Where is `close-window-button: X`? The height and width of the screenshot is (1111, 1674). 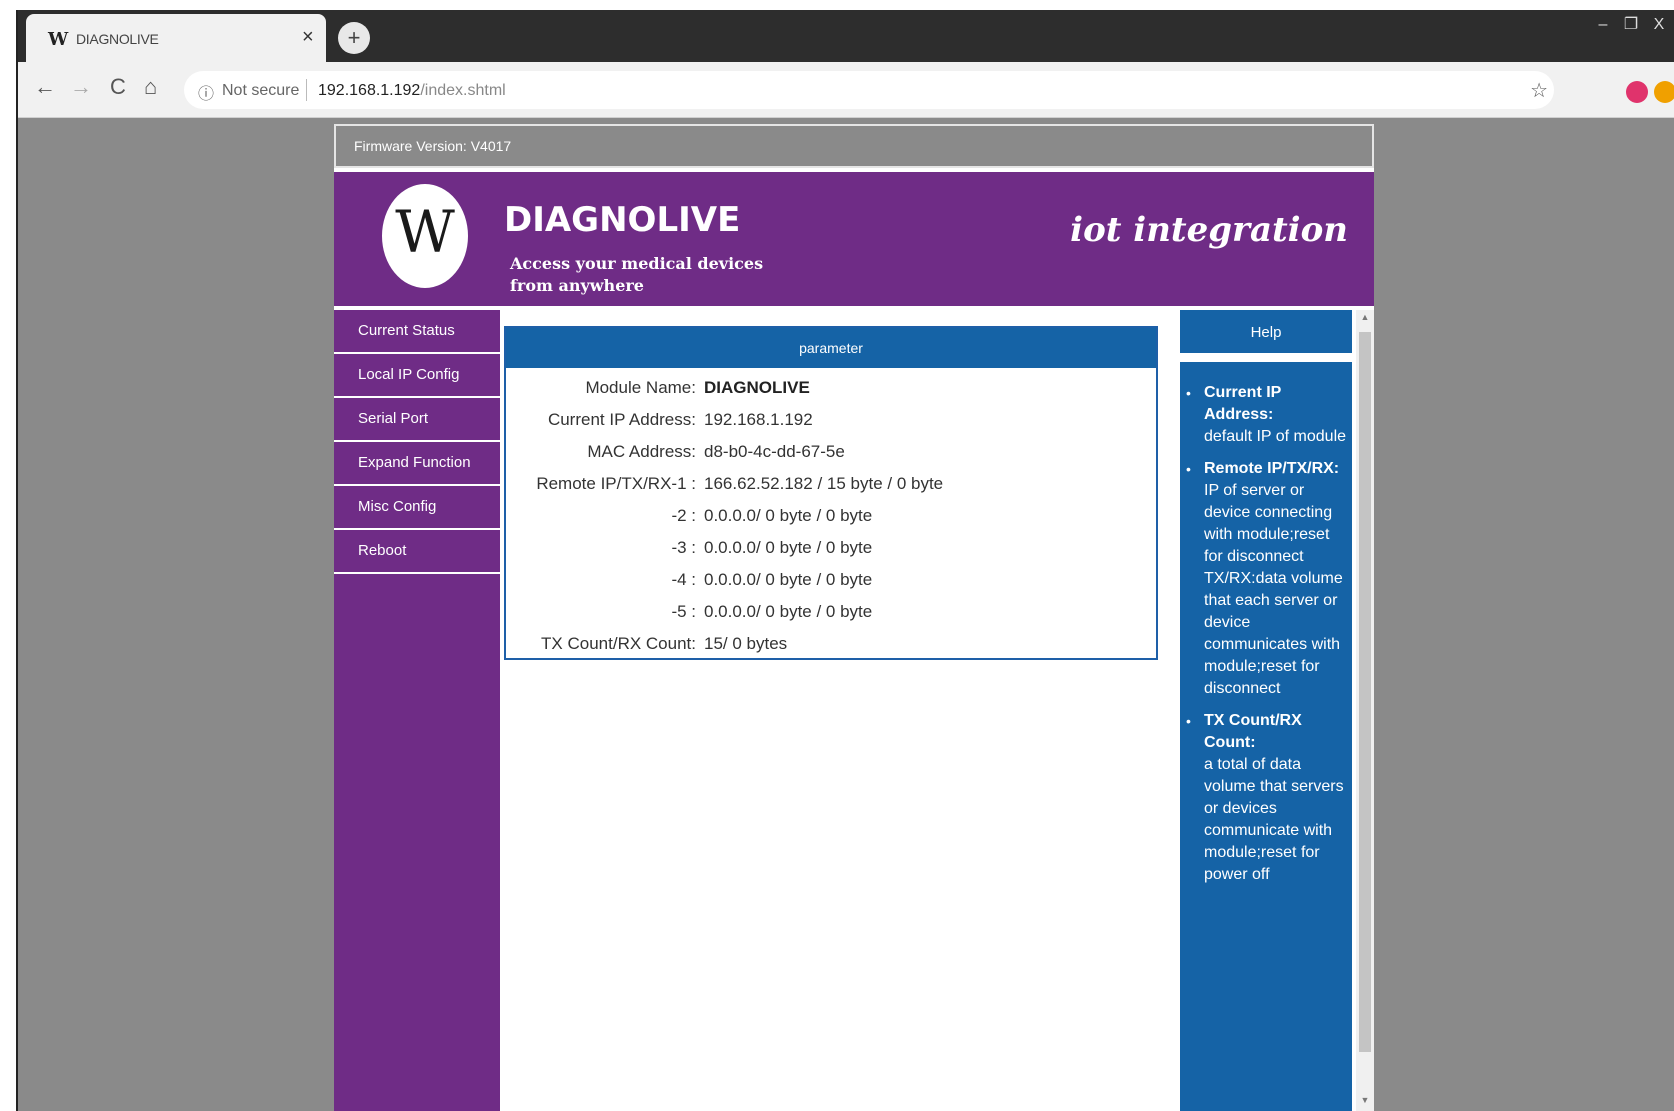
close-window-button: X is located at coordinates (1659, 25).